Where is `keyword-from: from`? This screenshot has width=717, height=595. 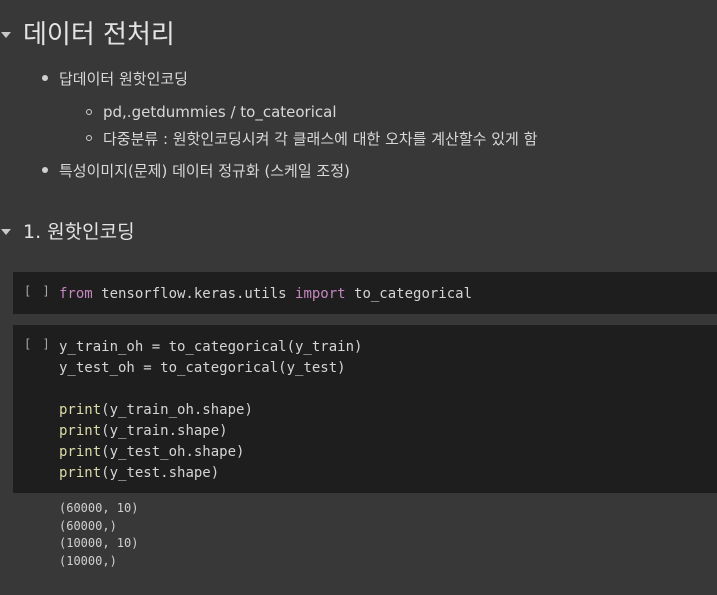 keyword-from: from is located at coordinates (76, 294).